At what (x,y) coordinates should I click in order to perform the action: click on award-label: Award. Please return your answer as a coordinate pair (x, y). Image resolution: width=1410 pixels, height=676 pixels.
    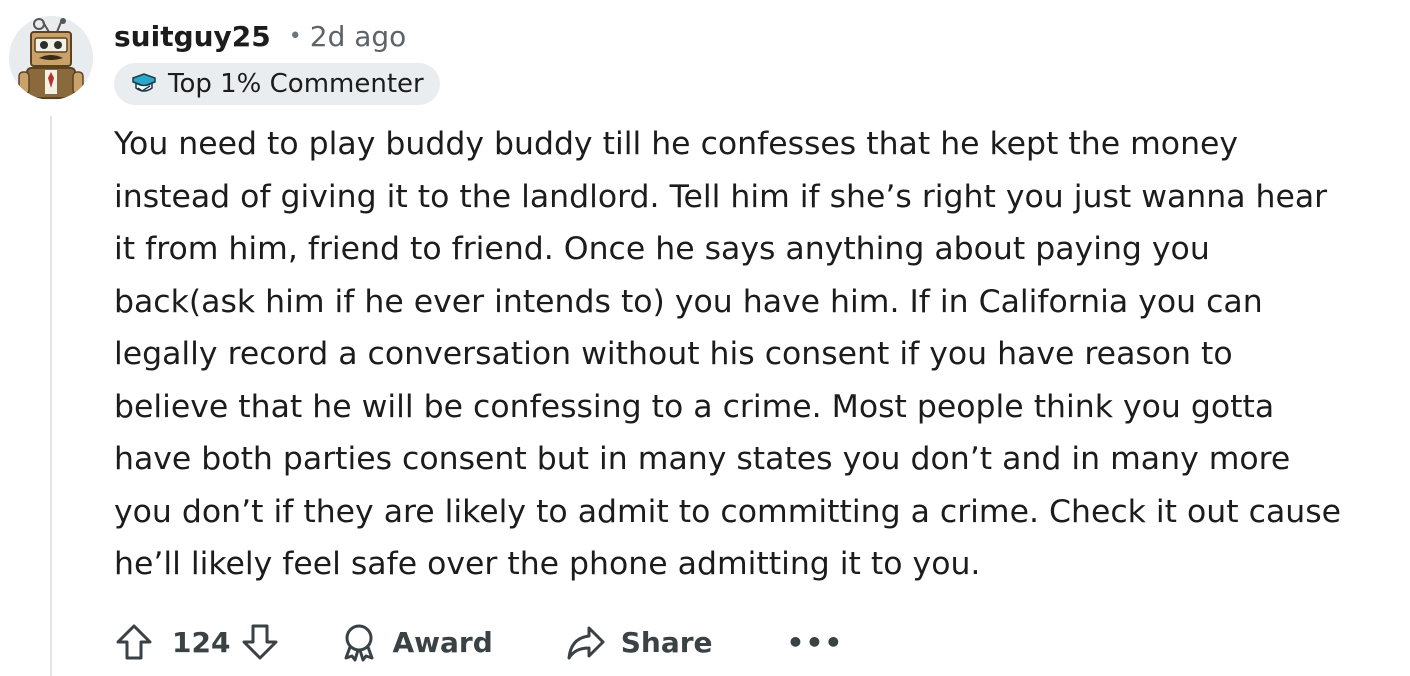
    Looking at the image, I should click on (442, 642).